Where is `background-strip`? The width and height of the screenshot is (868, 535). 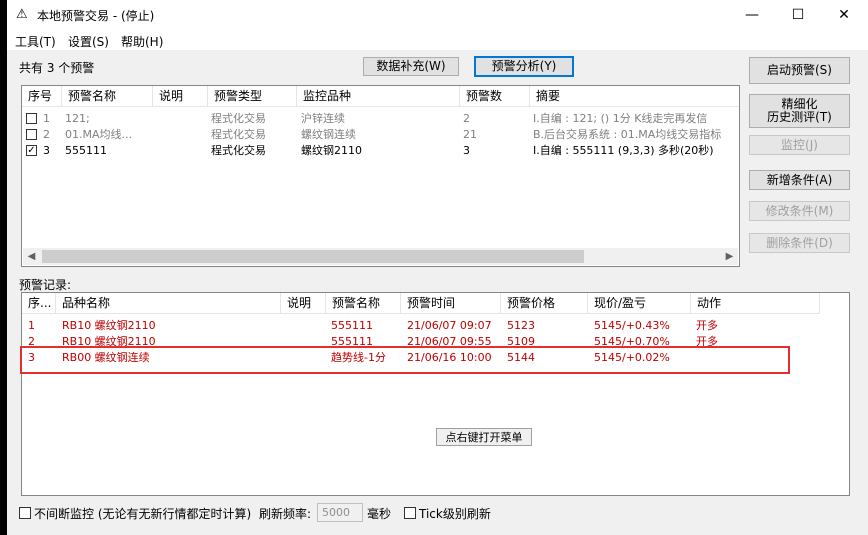
background-strip is located at coordinates (3, 267).